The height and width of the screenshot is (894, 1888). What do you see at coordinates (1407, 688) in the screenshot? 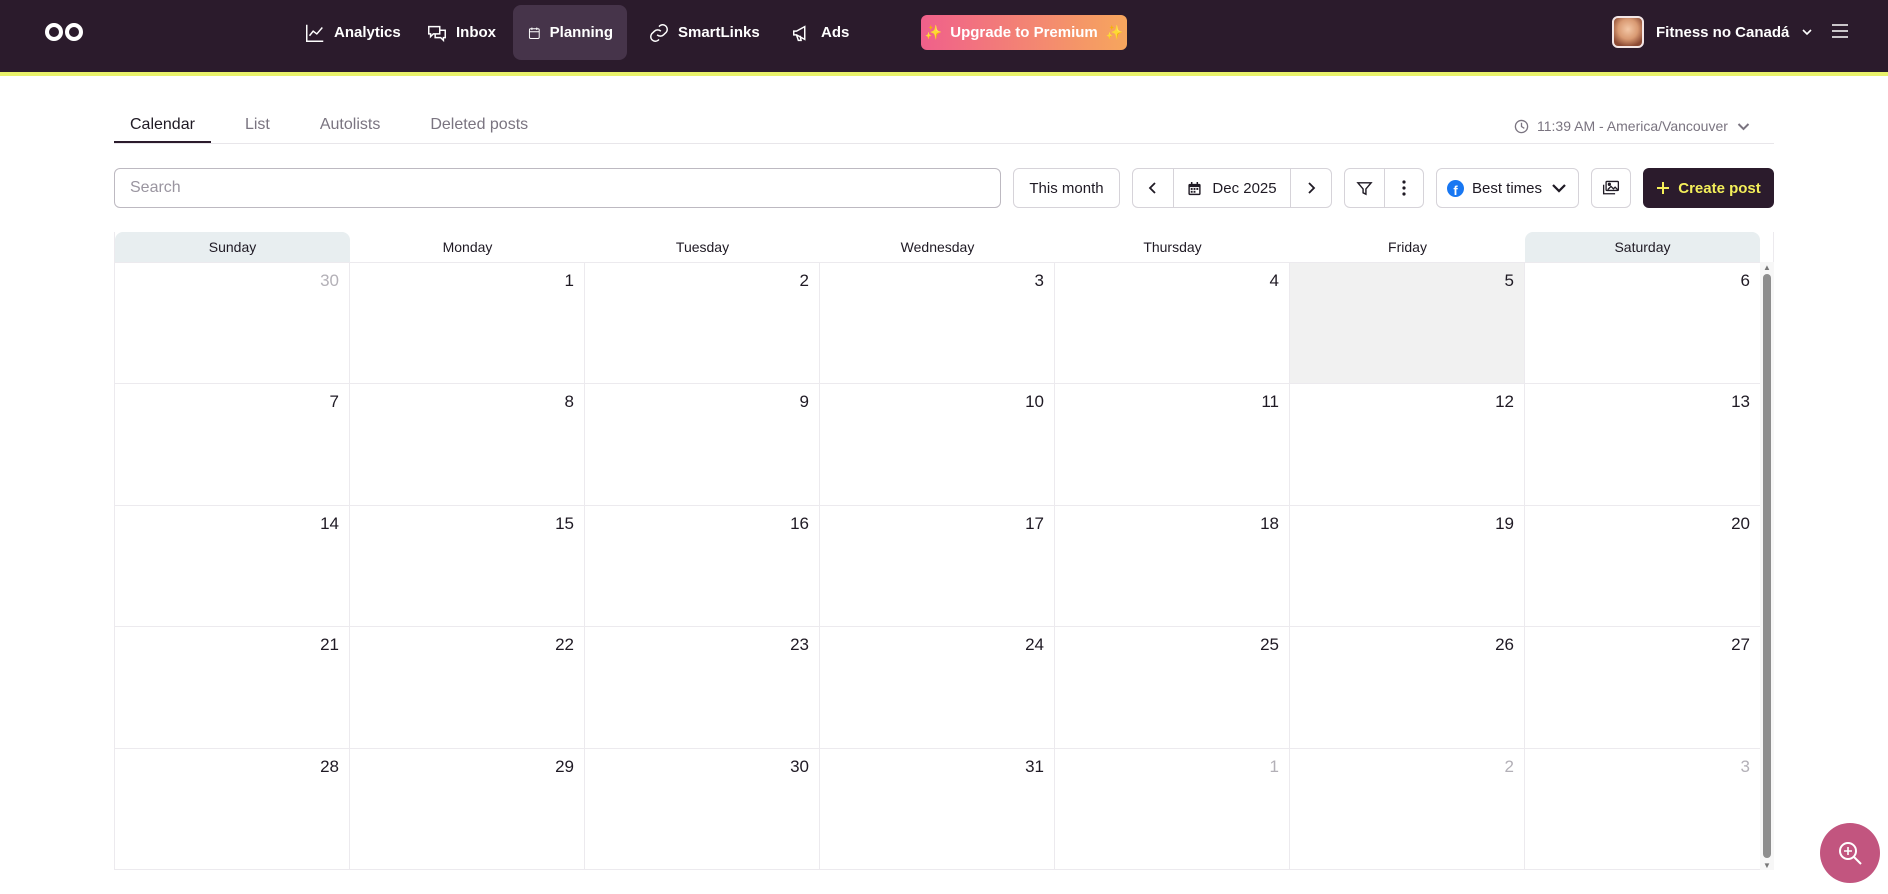
I see `calendar-day-cell: 26` at bounding box center [1407, 688].